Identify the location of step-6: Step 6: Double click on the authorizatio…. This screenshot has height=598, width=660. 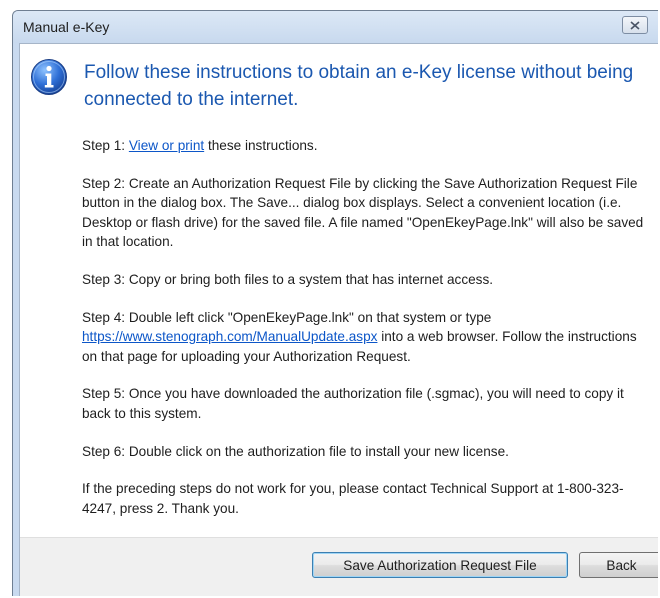
(295, 451).